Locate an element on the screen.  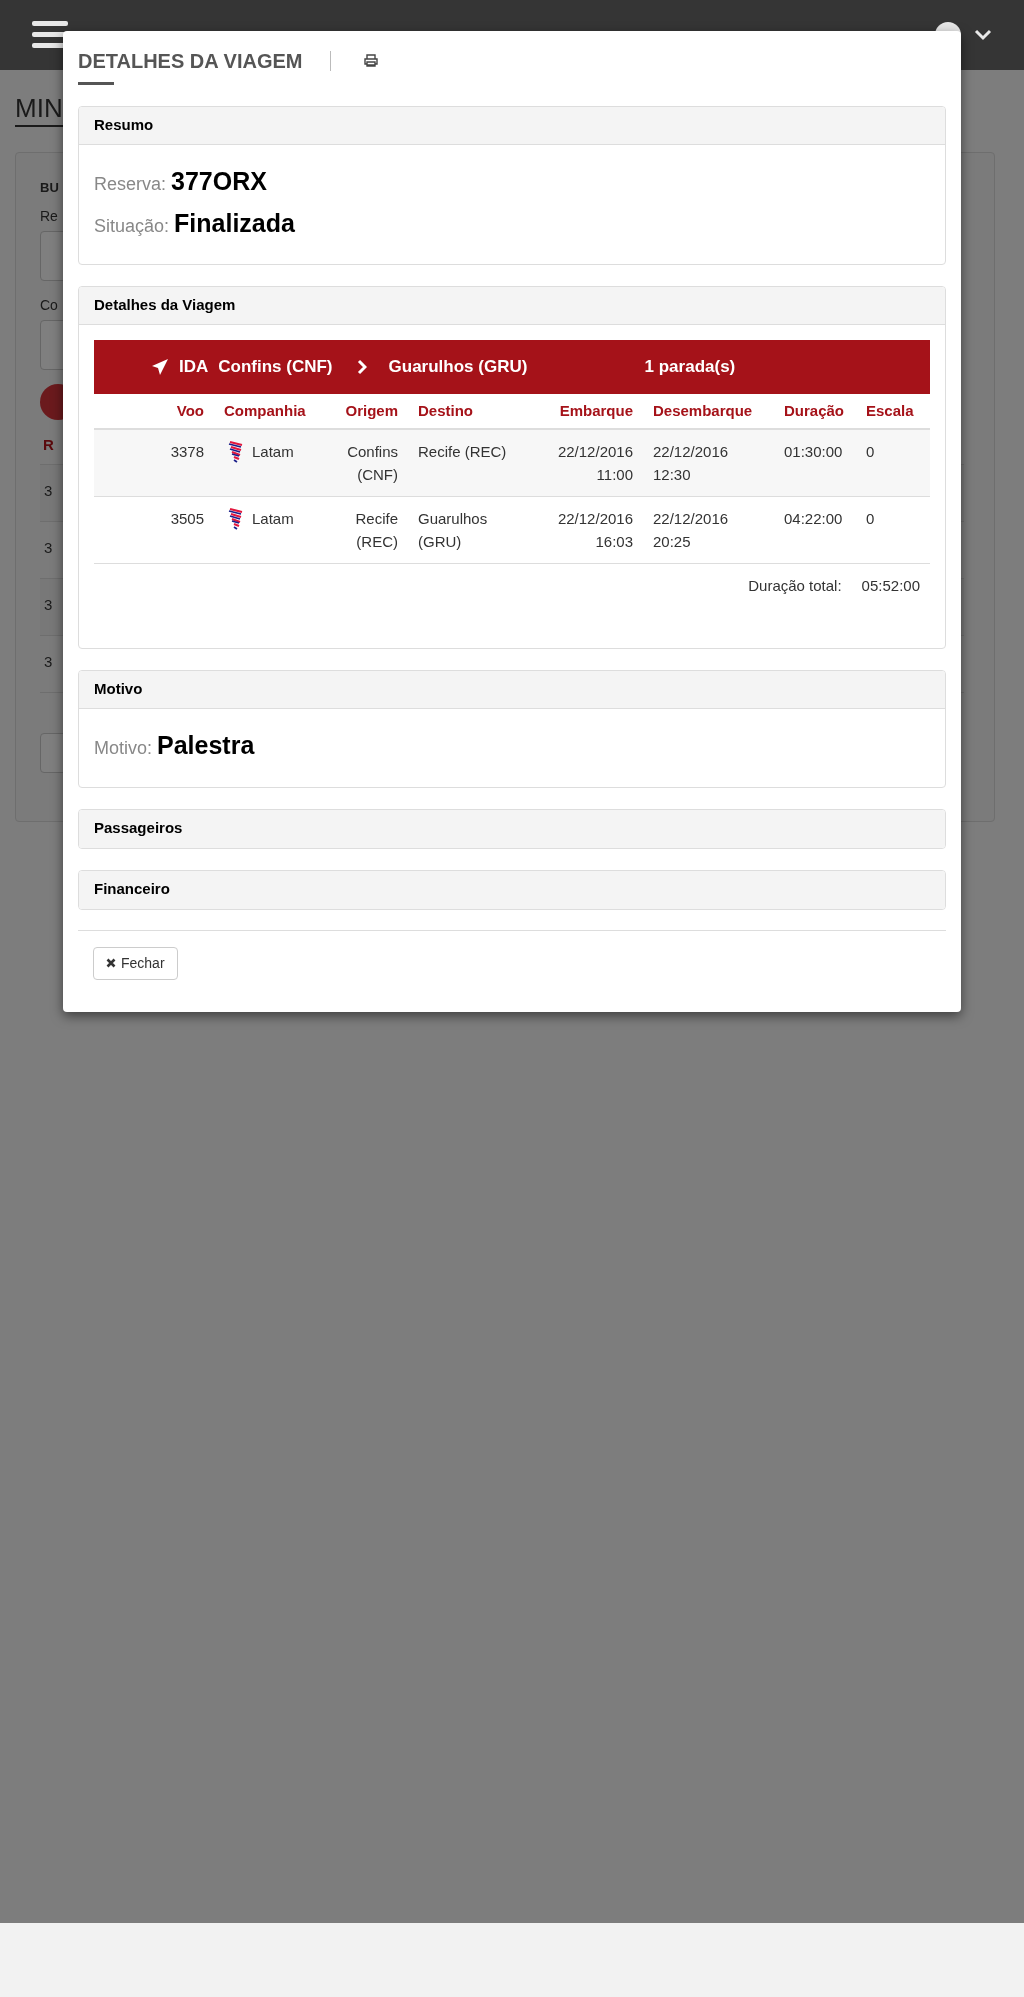
table-cell-text: 3505 is located at coordinates (187, 519).